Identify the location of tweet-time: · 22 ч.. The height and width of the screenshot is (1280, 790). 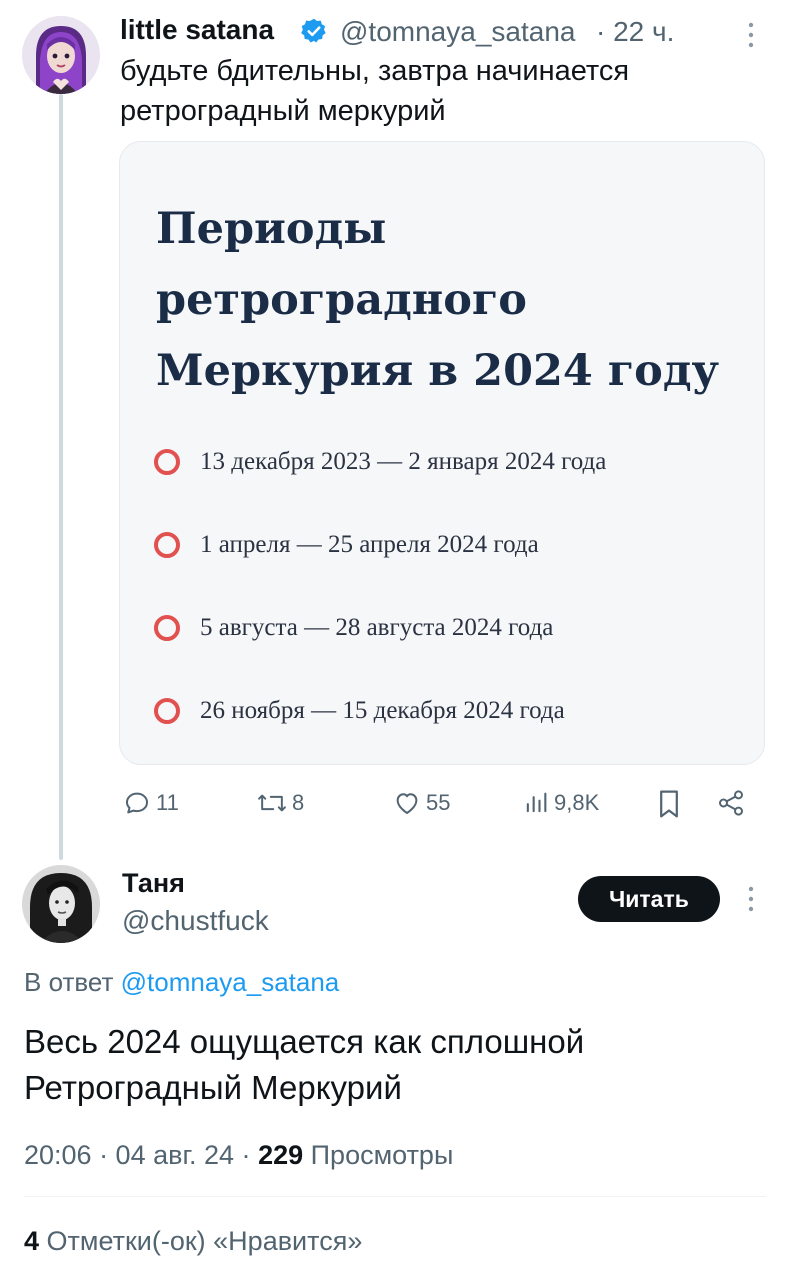
(635, 32).